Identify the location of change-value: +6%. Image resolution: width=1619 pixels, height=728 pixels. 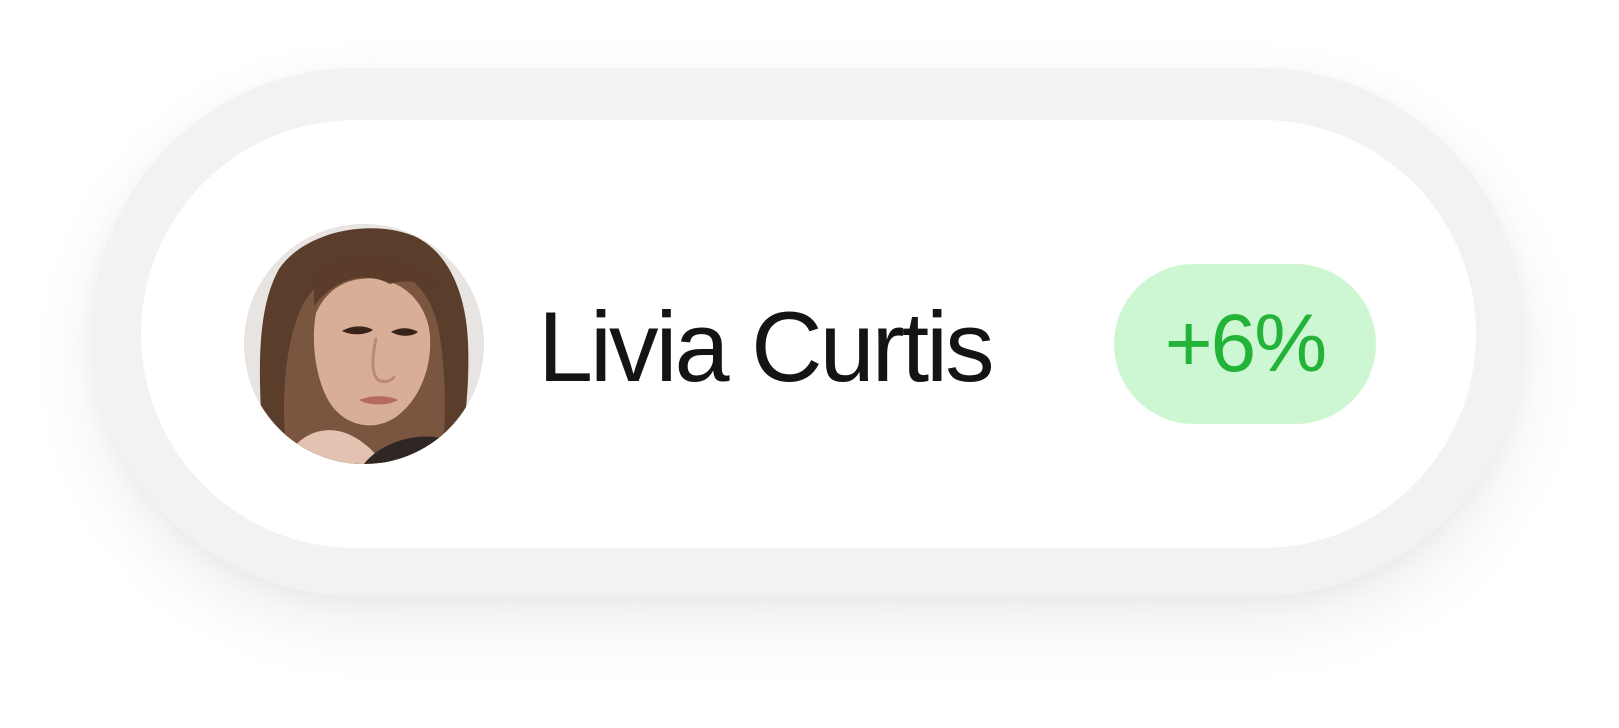
(1245, 343).